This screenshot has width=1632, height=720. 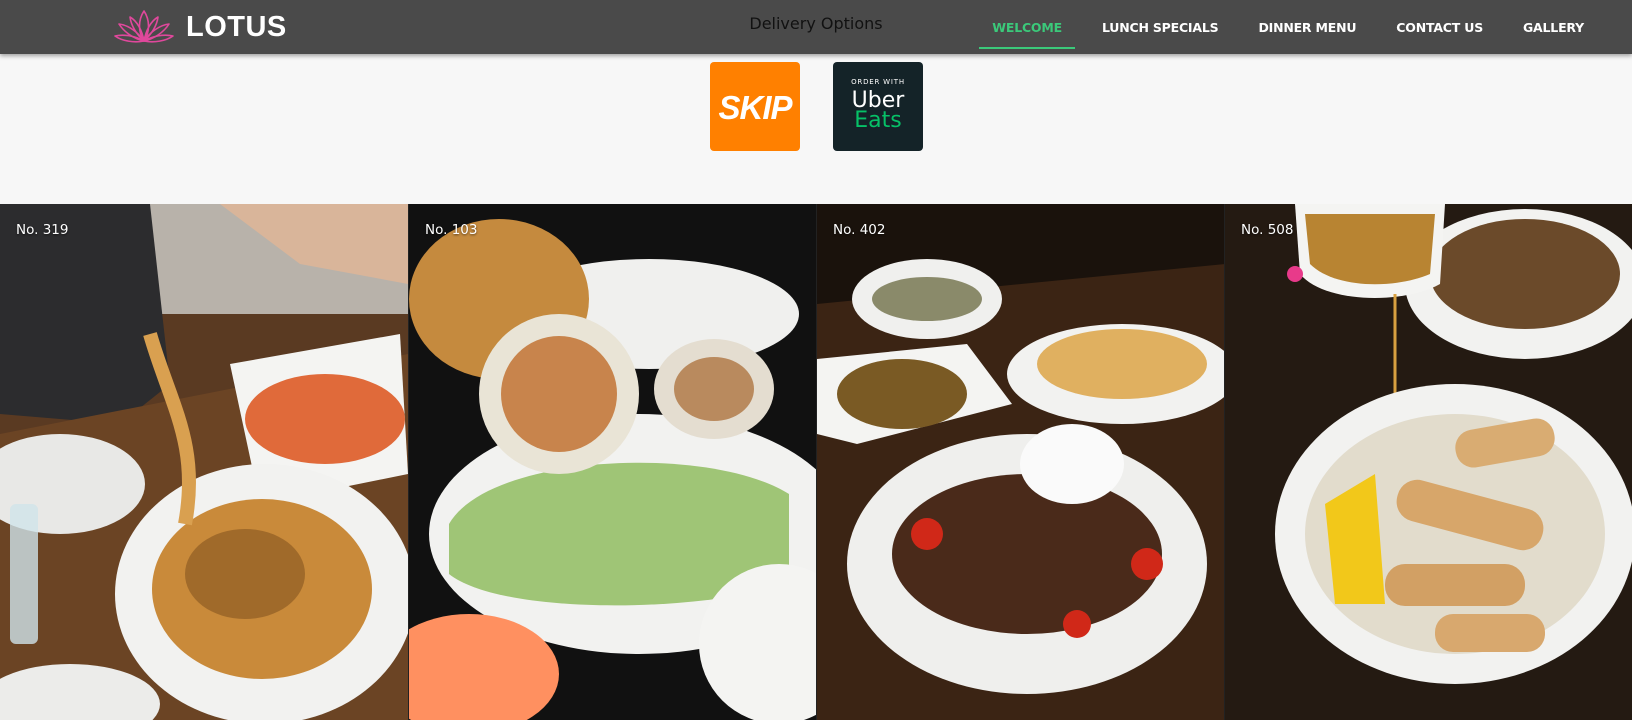 I want to click on lotus-icon, so click(x=144, y=26).